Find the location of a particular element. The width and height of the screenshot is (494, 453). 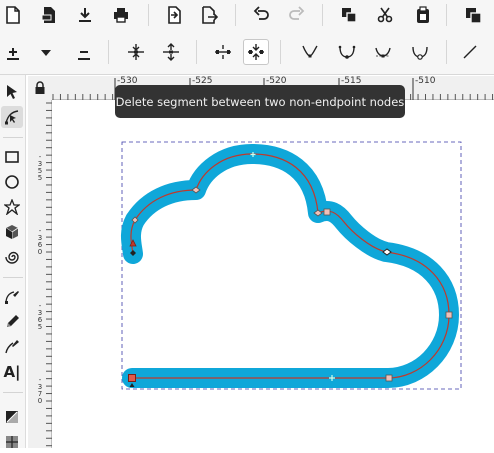

star-icon is located at coordinates (12, 207).